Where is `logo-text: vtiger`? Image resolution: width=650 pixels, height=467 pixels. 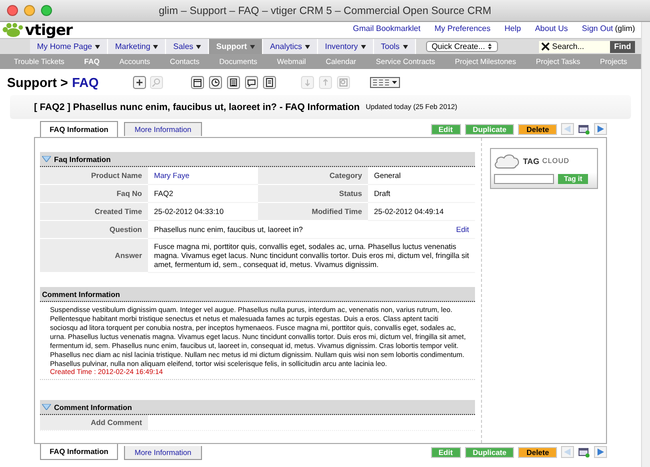 logo-text: vtiger is located at coordinates (48, 30).